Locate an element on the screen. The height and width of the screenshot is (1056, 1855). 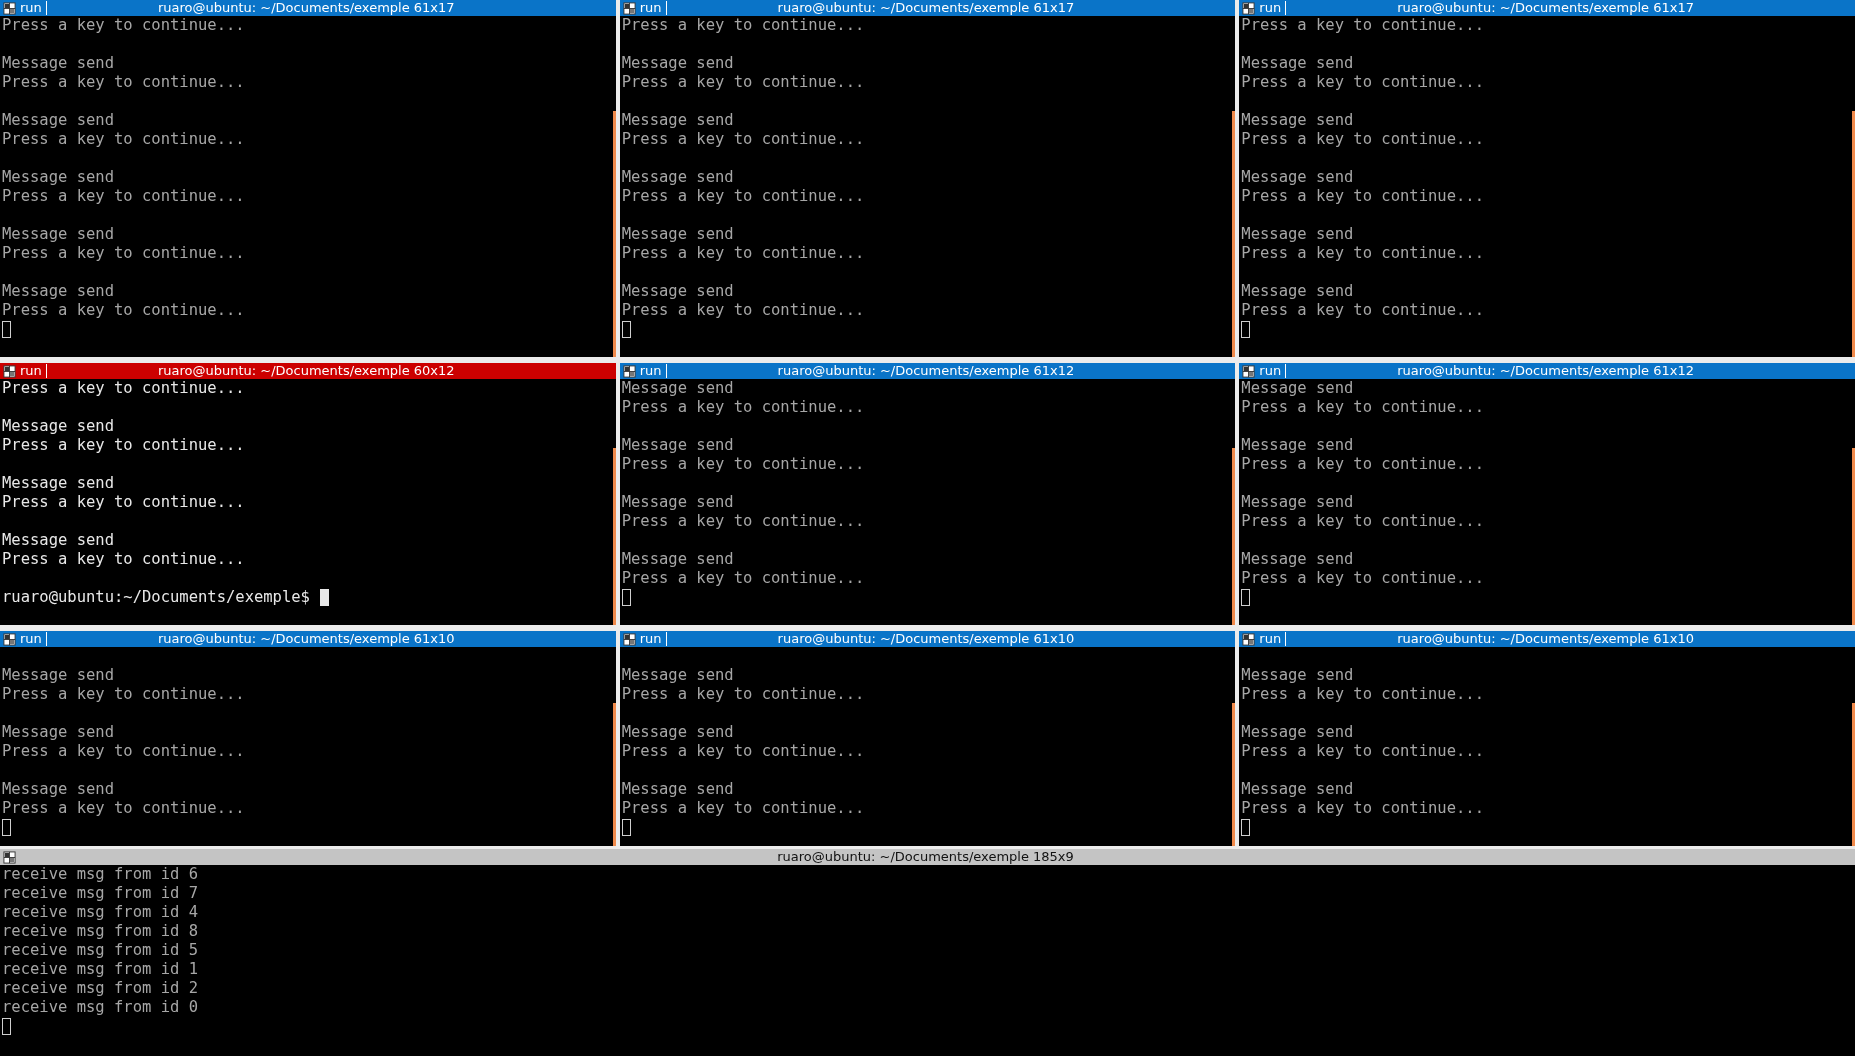
terminal-line: ruaro@ubuntu:~/Documents/exemple$ is located at coordinates (156, 597).